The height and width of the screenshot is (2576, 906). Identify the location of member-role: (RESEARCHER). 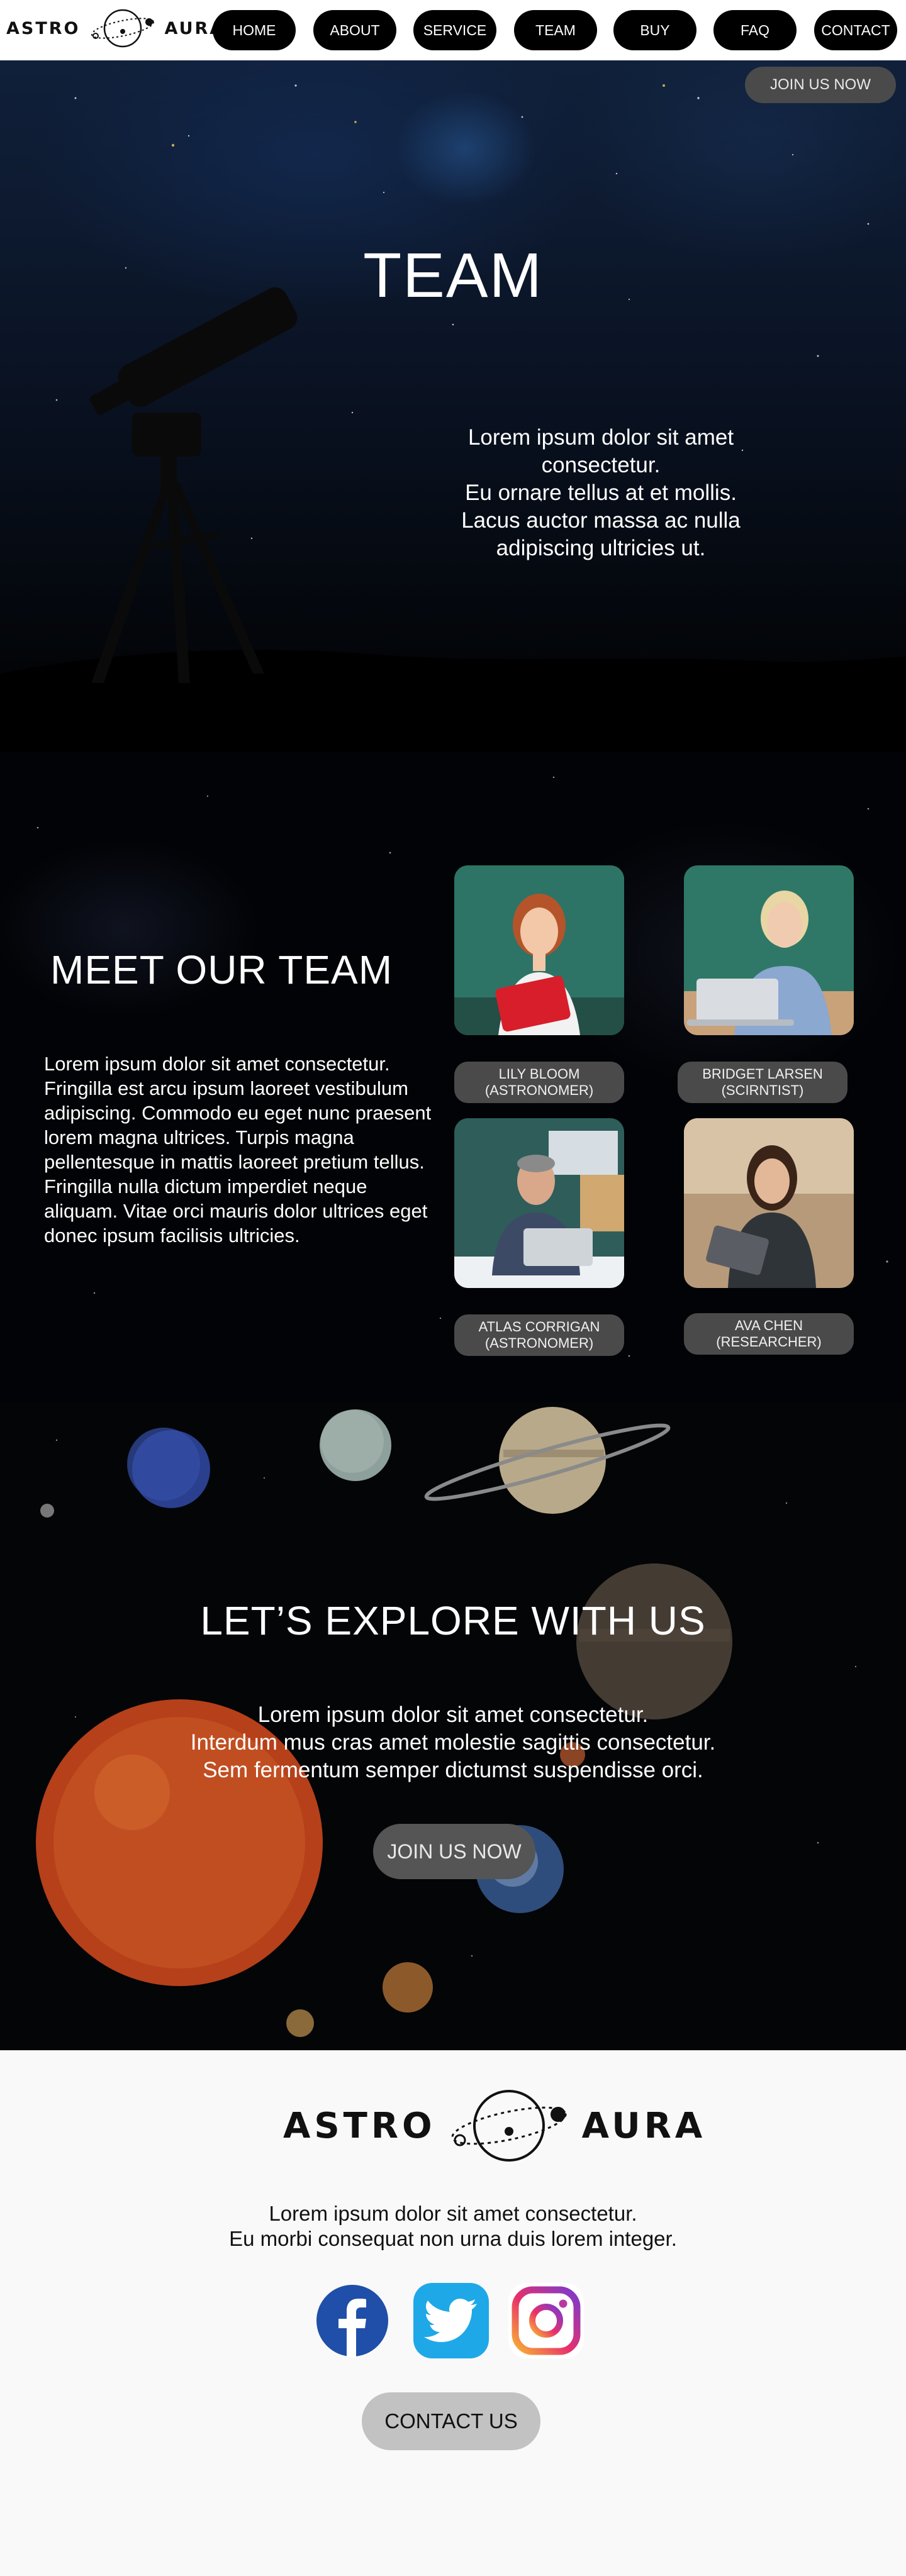
(769, 1342).